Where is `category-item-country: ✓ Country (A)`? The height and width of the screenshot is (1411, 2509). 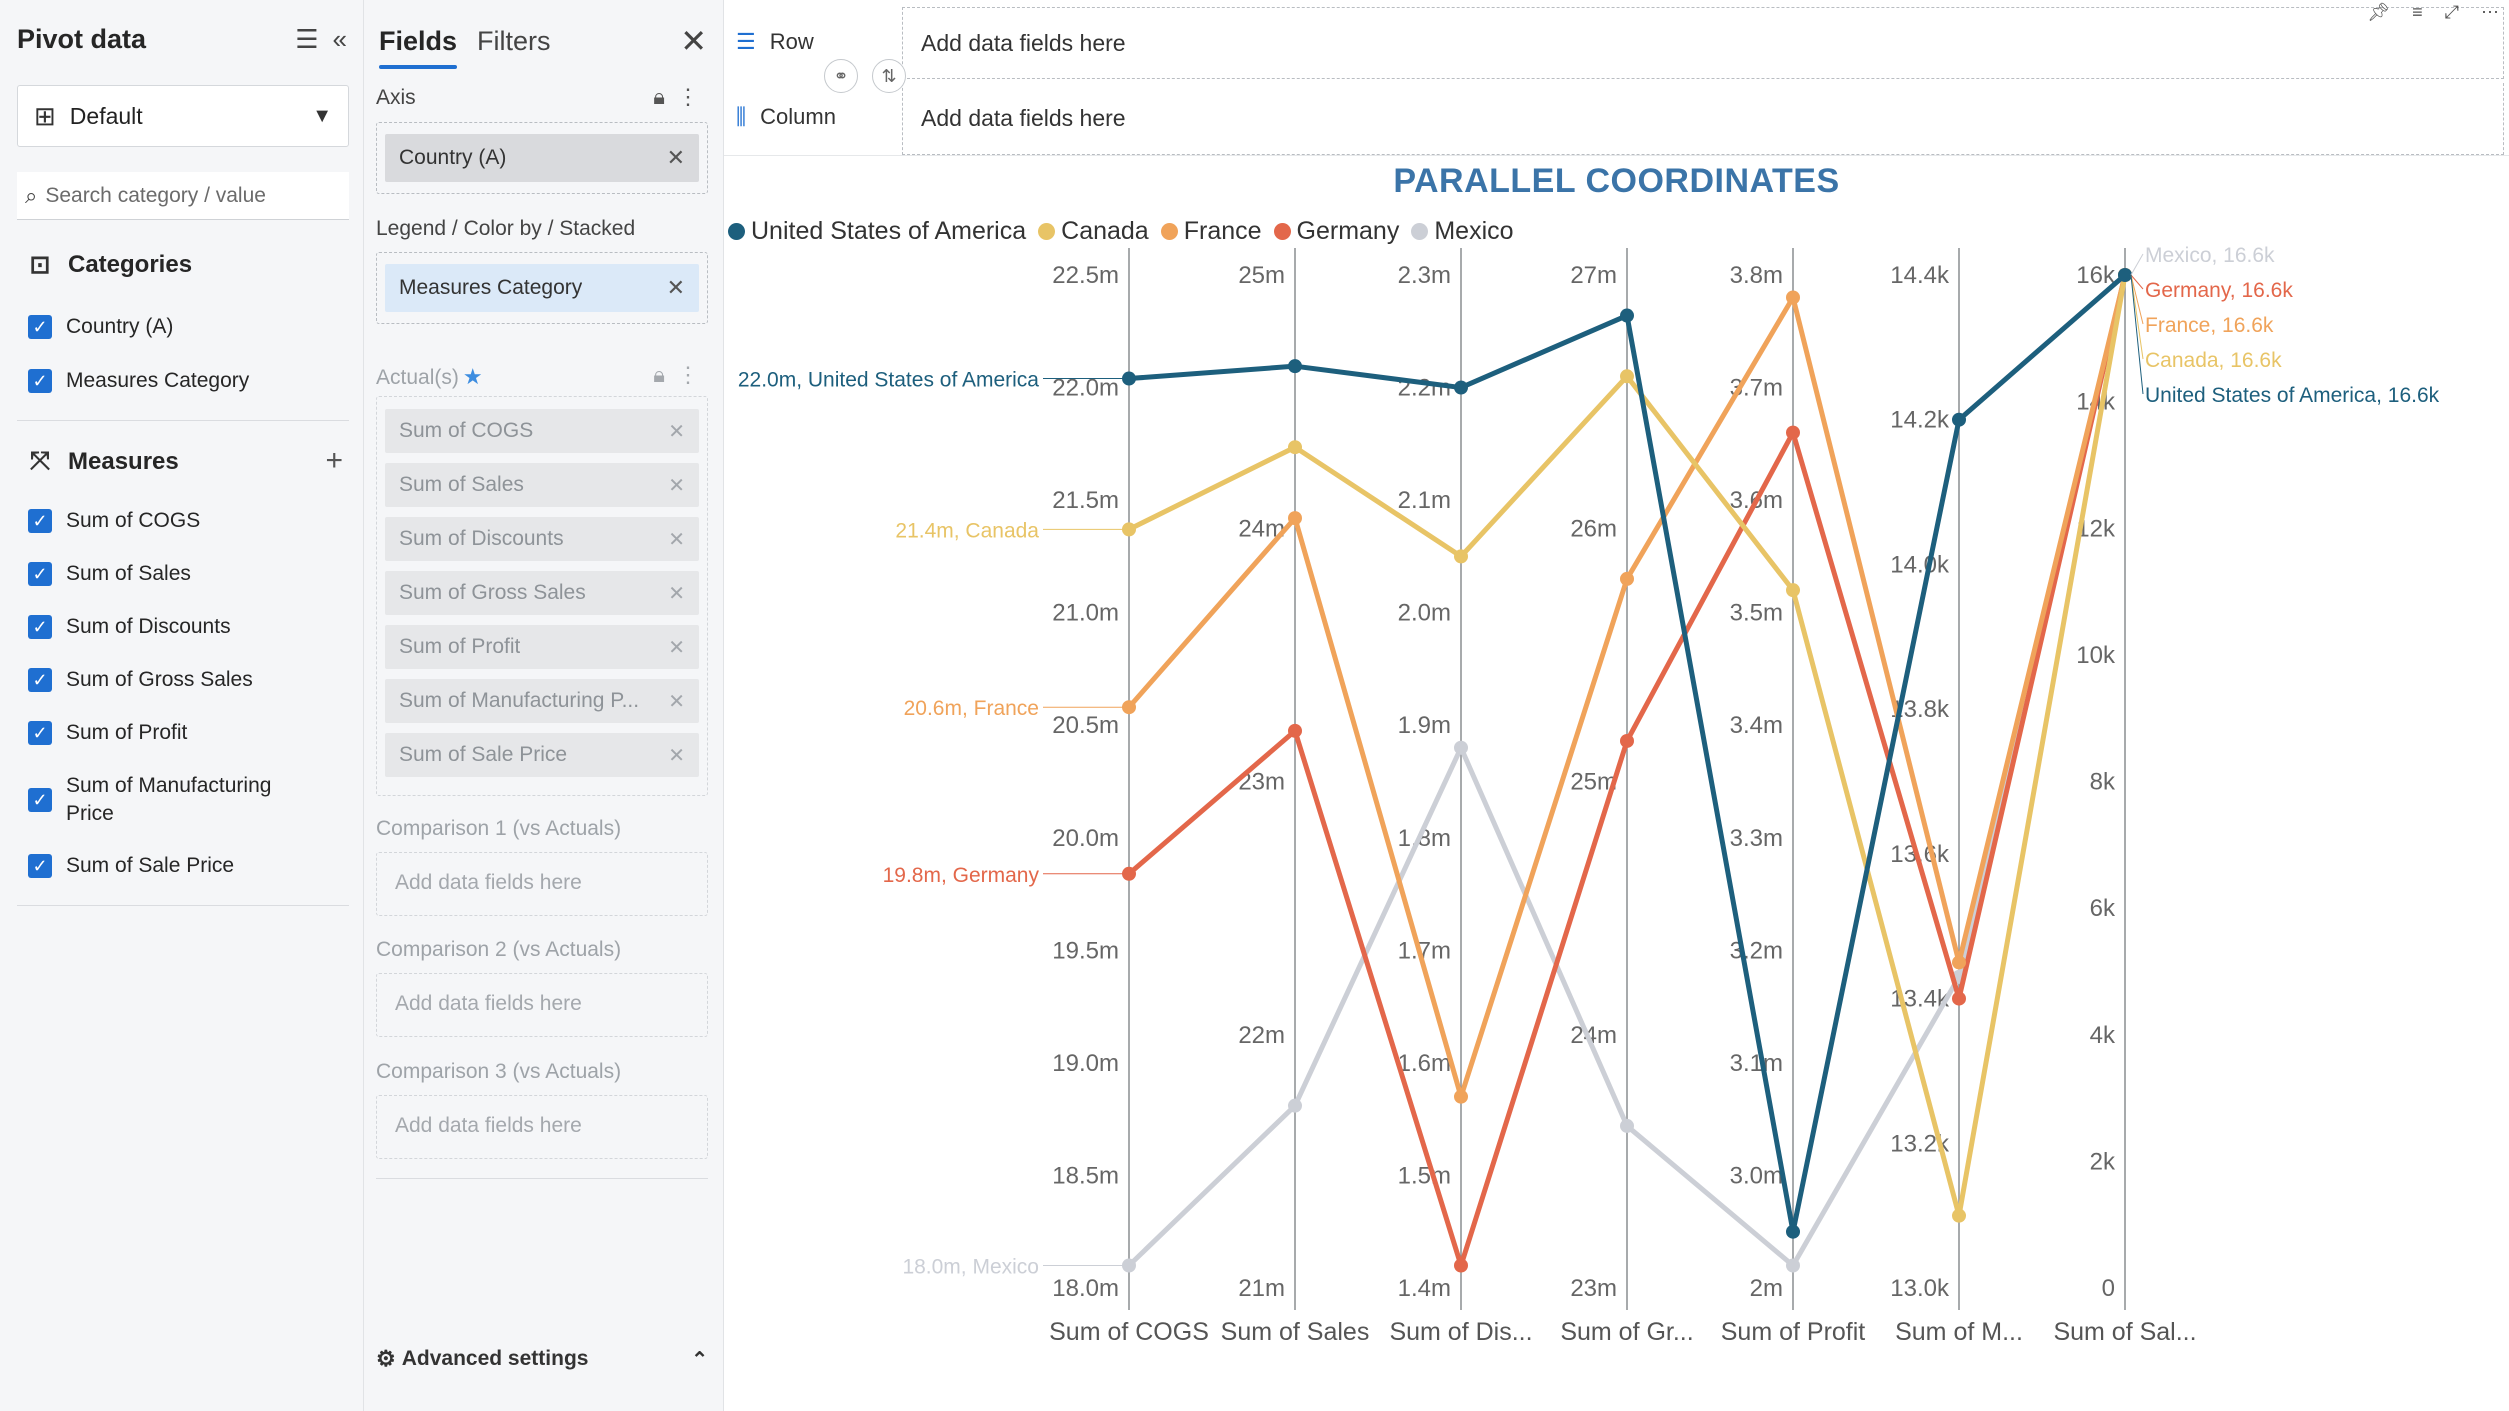
category-item-country: ✓ Country (A) is located at coordinates (100, 327).